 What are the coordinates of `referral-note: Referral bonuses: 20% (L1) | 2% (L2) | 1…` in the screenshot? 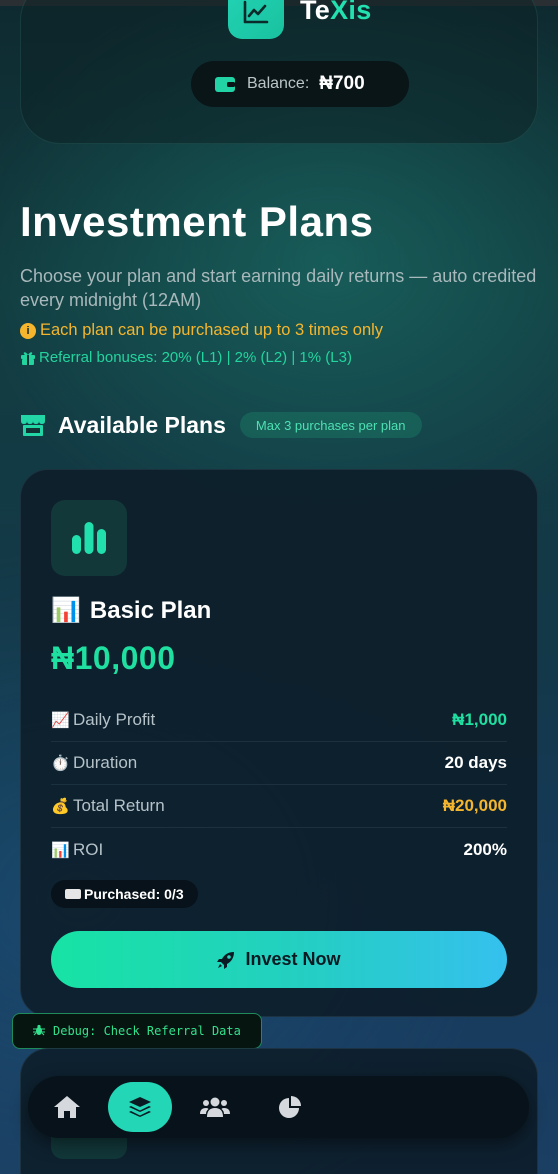 It's located at (186, 357).